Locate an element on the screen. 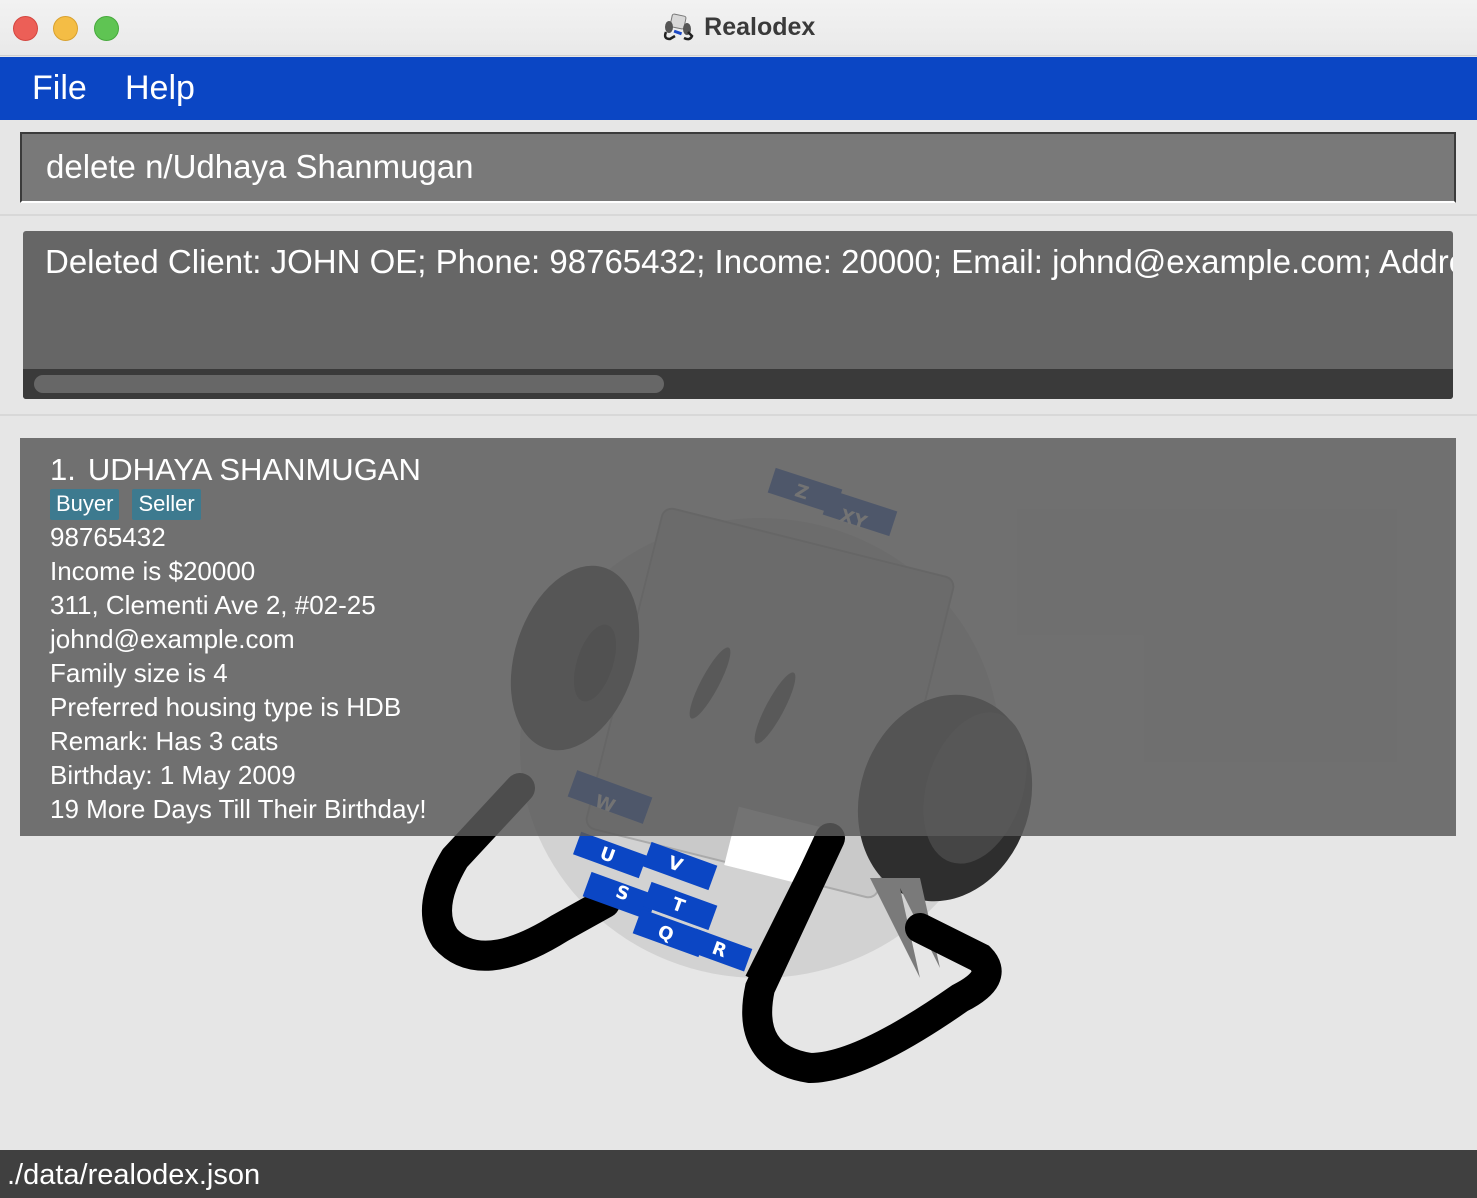 This screenshot has height=1198, width=1477. command-box-area: delete n/Udhaya Shanmugan is located at coordinates (738, 168).